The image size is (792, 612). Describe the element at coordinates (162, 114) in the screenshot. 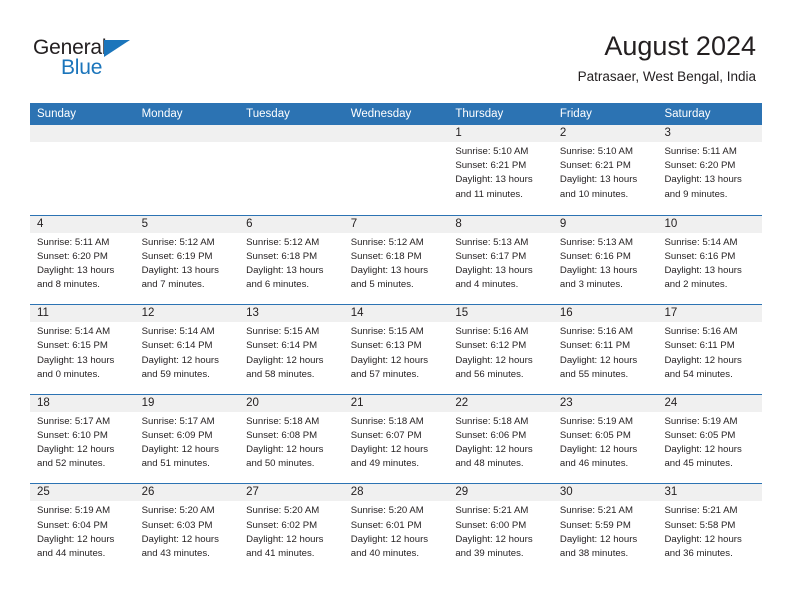

I see `weekday-header-monday: Monday` at that location.